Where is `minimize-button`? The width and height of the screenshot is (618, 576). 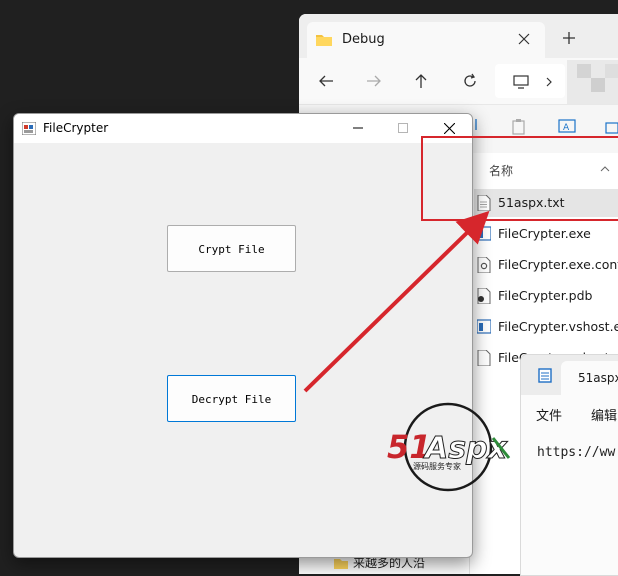
minimize-button is located at coordinates (358, 128).